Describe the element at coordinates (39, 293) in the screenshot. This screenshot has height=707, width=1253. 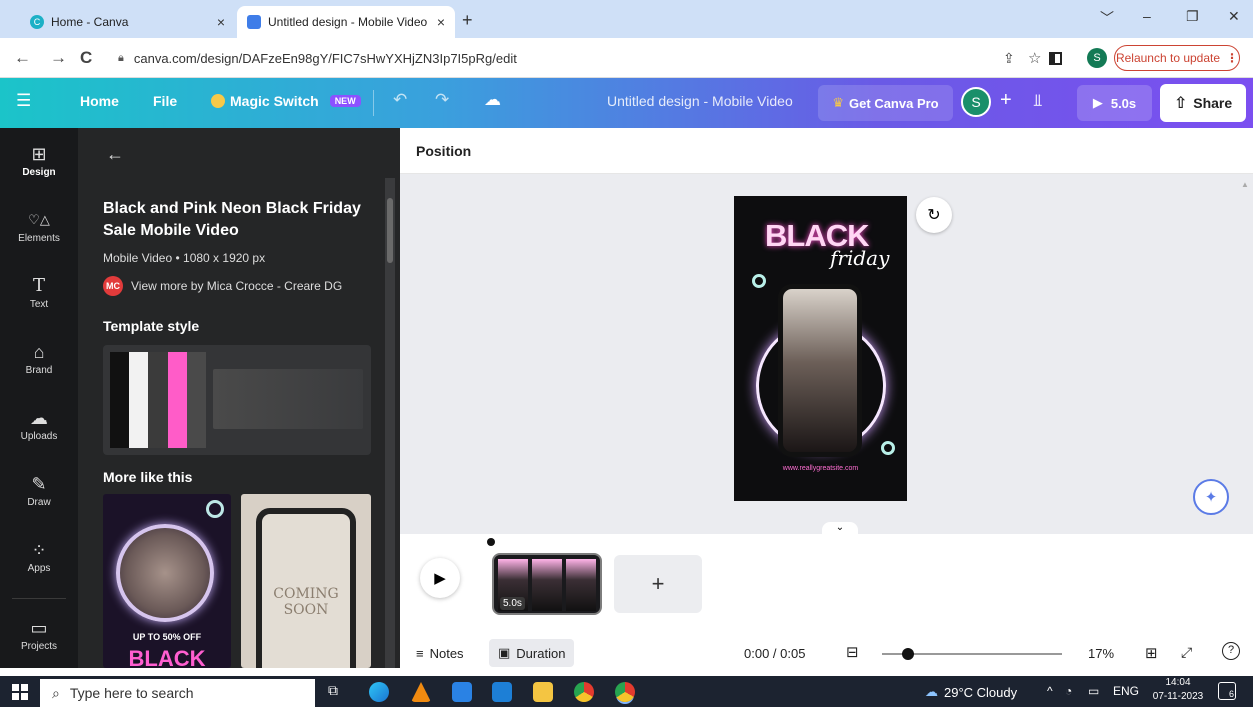
I see `rail-item-text: T Text` at that location.